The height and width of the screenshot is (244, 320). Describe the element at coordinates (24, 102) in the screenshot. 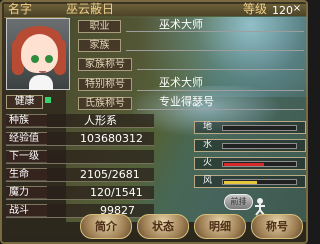

I see `health-label: 健康` at that location.